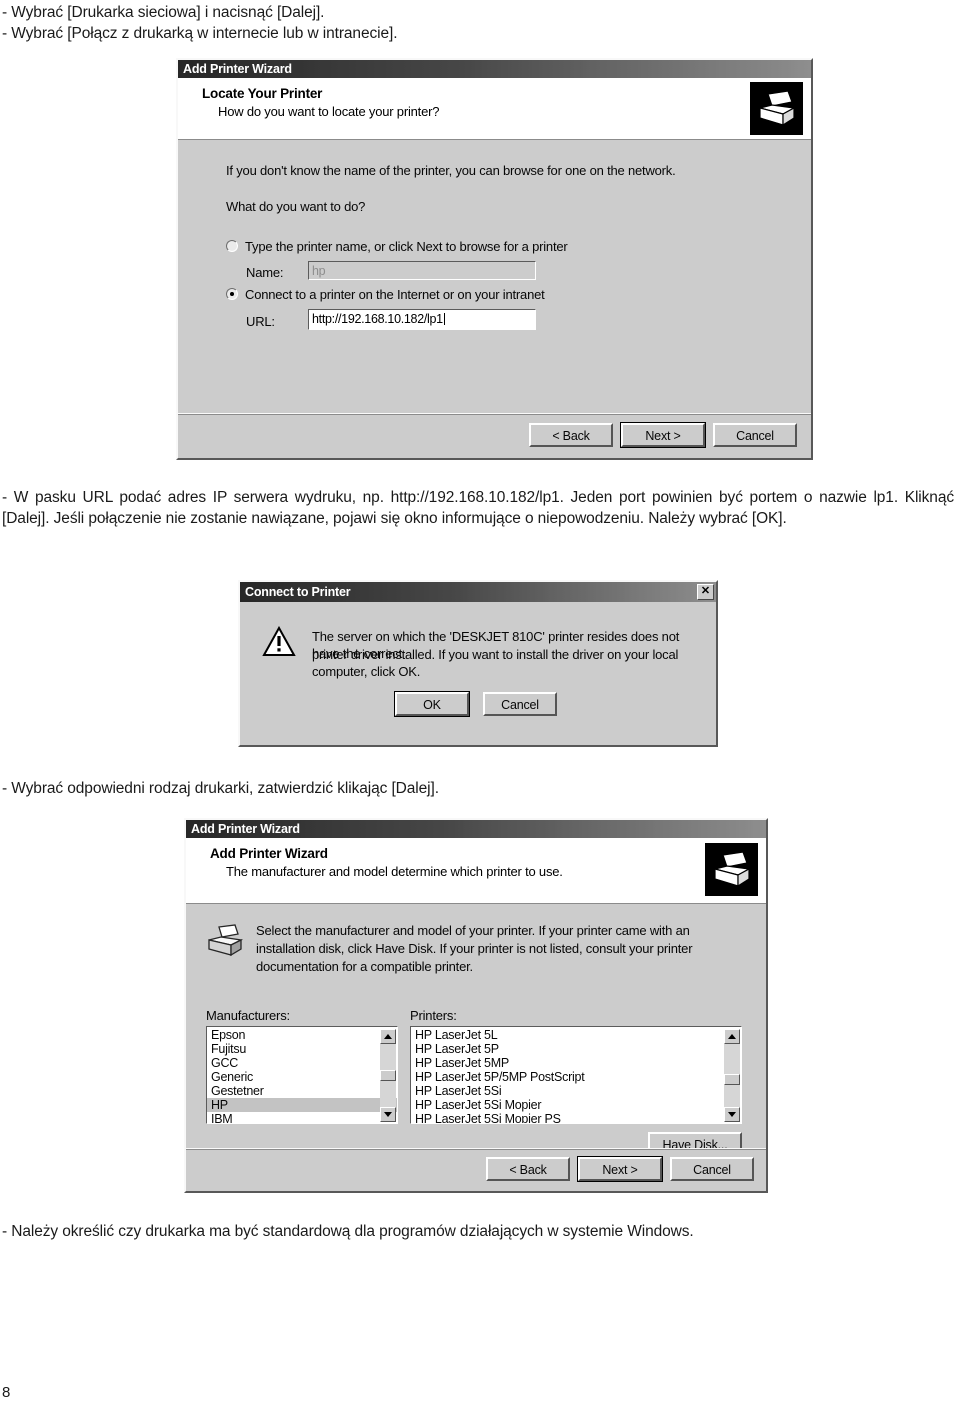 The image size is (960, 1409). What do you see at coordinates (245, 829) in the screenshot?
I see `select-printer-title: Add Printer Wizard` at bounding box center [245, 829].